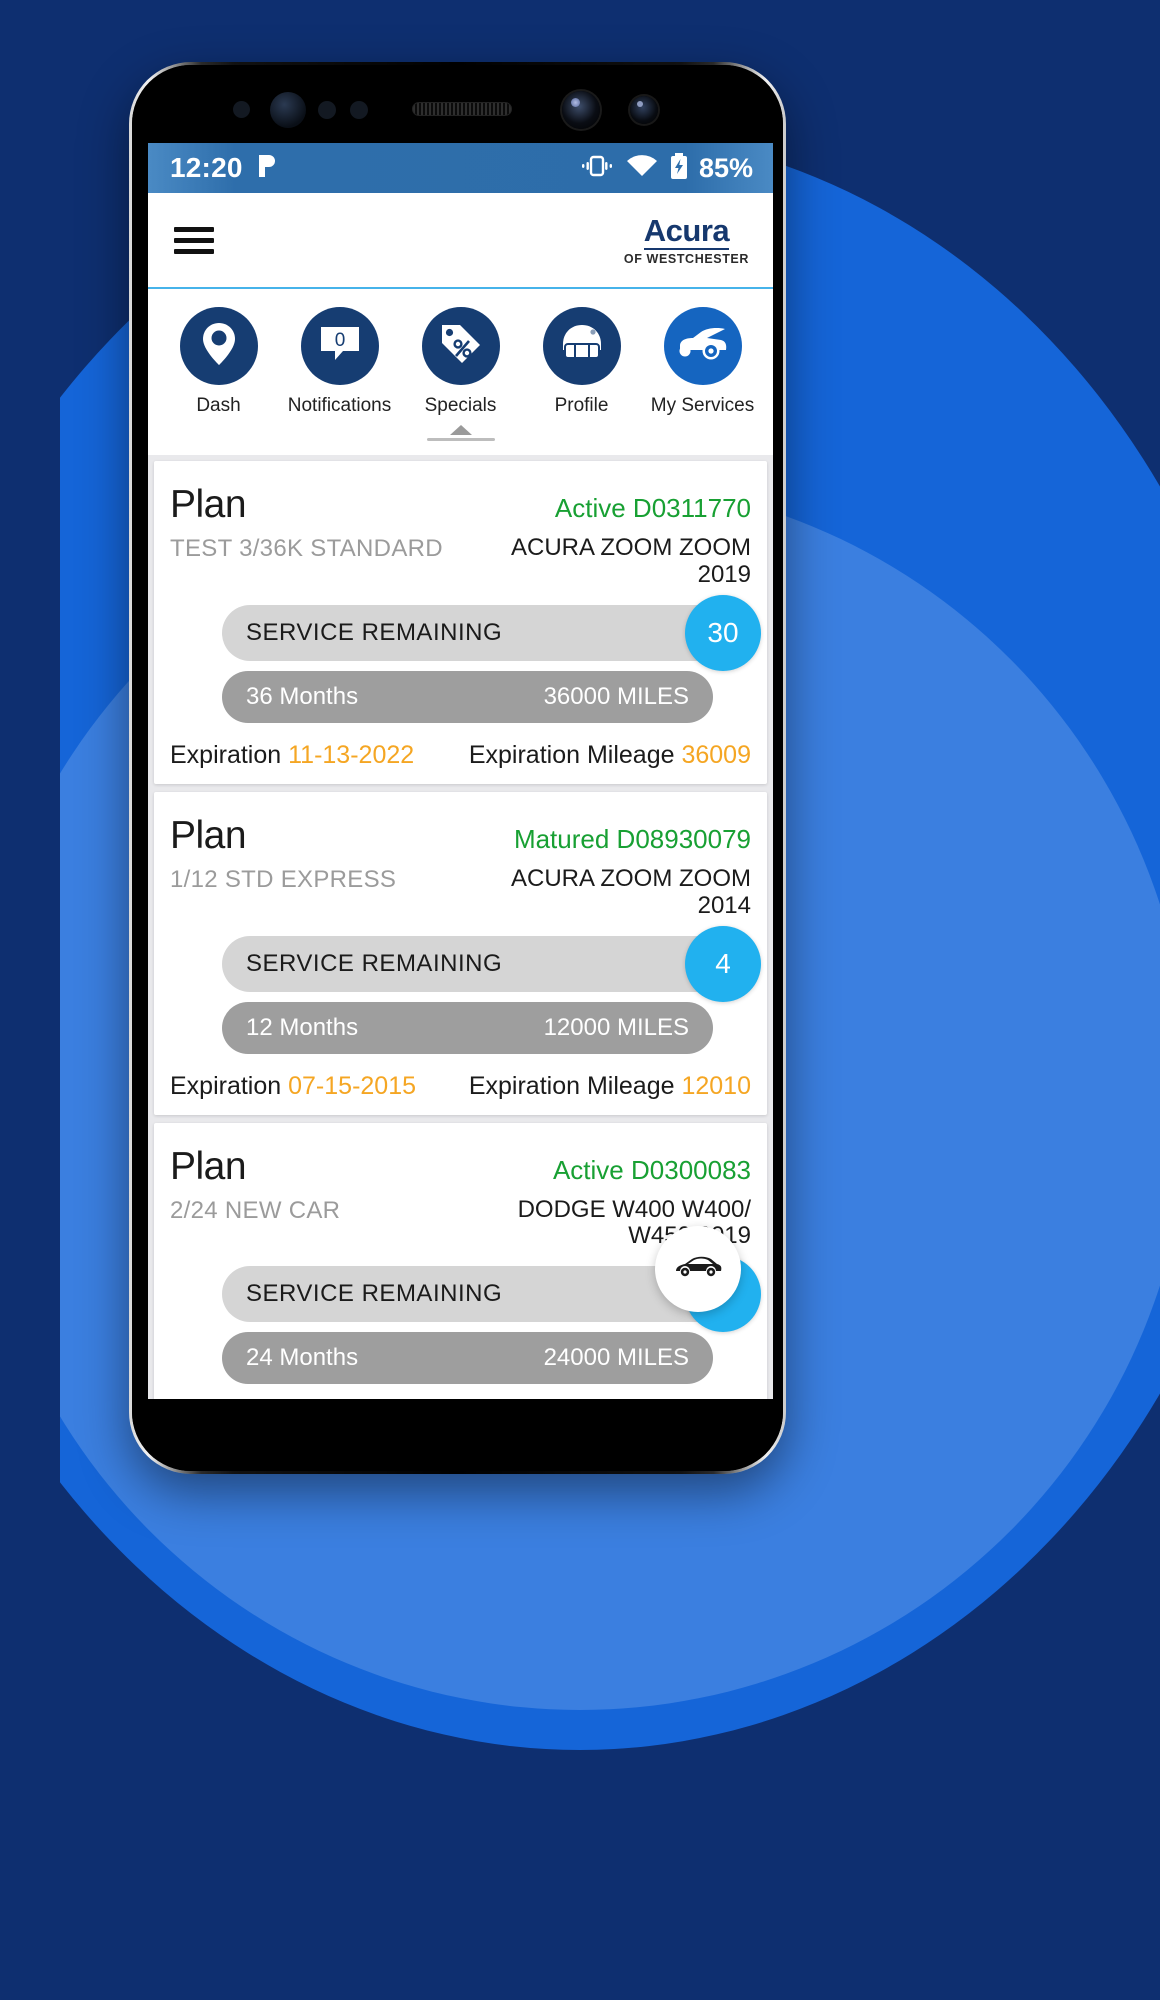 This screenshot has height=2000, width=1160. I want to click on expiration-mileage-value: 36009, so click(716, 754).